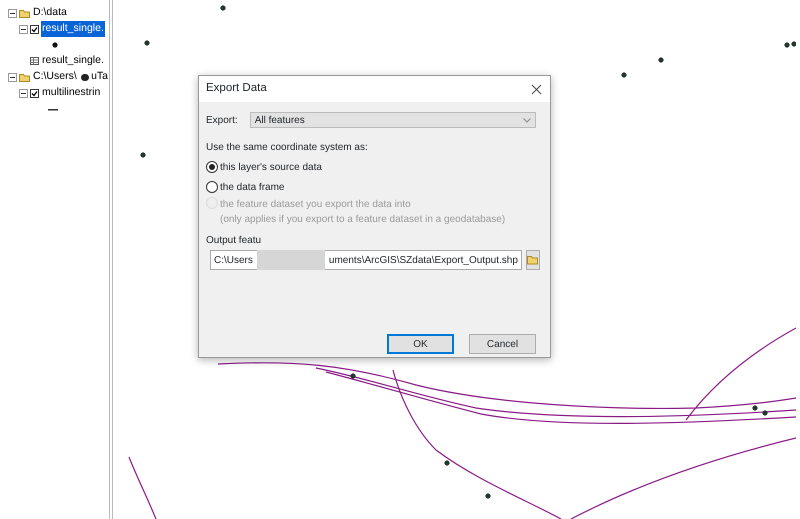 This screenshot has width=800, height=519. What do you see at coordinates (393, 120) in the screenshot?
I see `export-dropdown: All features` at bounding box center [393, 120].